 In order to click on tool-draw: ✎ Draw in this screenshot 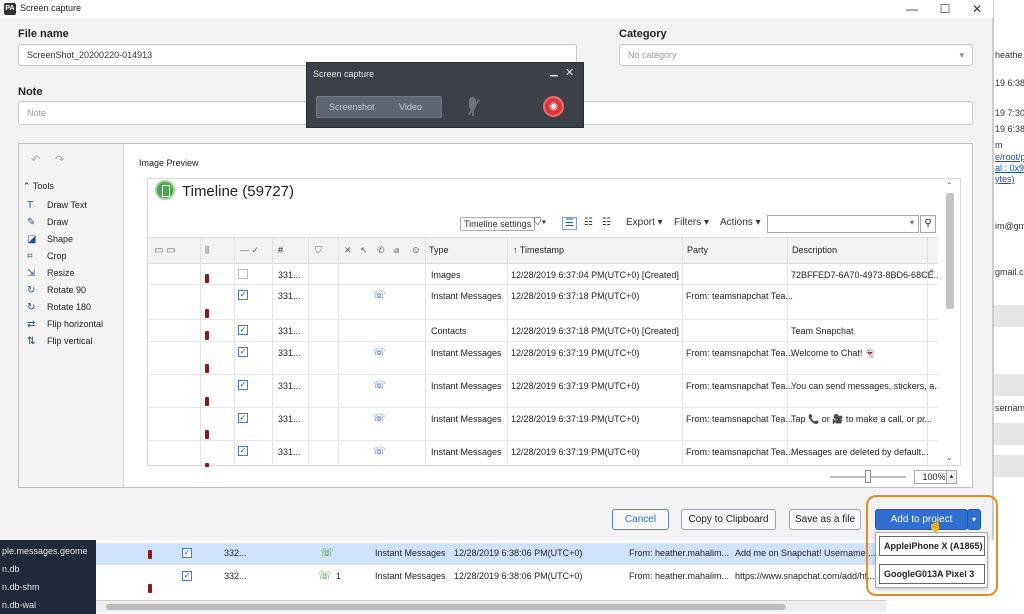, I will do `click(47, 222)`.